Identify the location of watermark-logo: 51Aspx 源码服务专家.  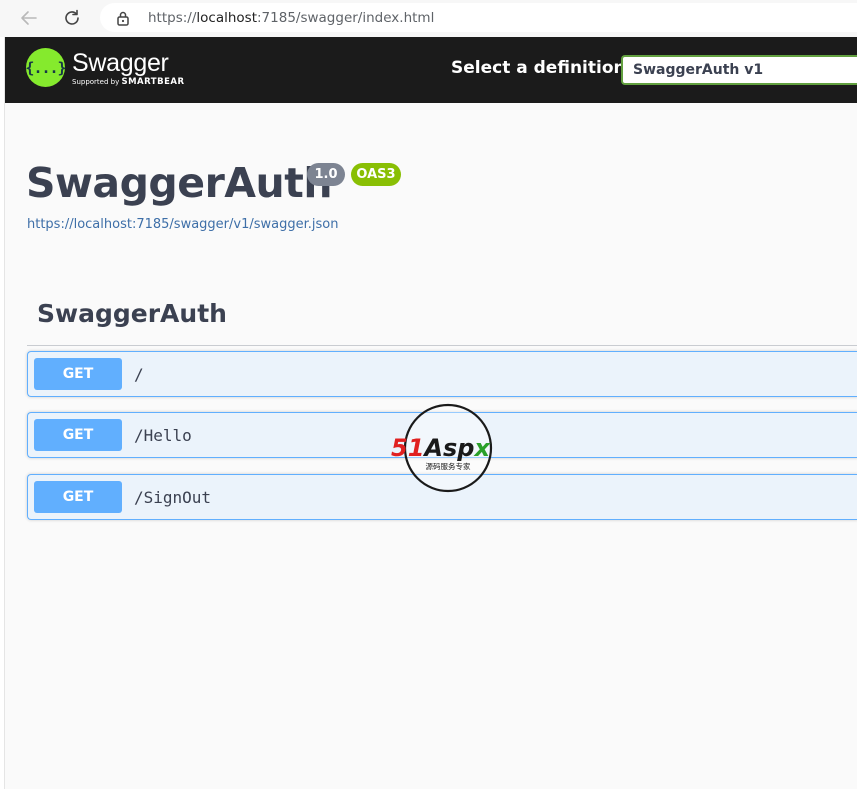
(442, 448).